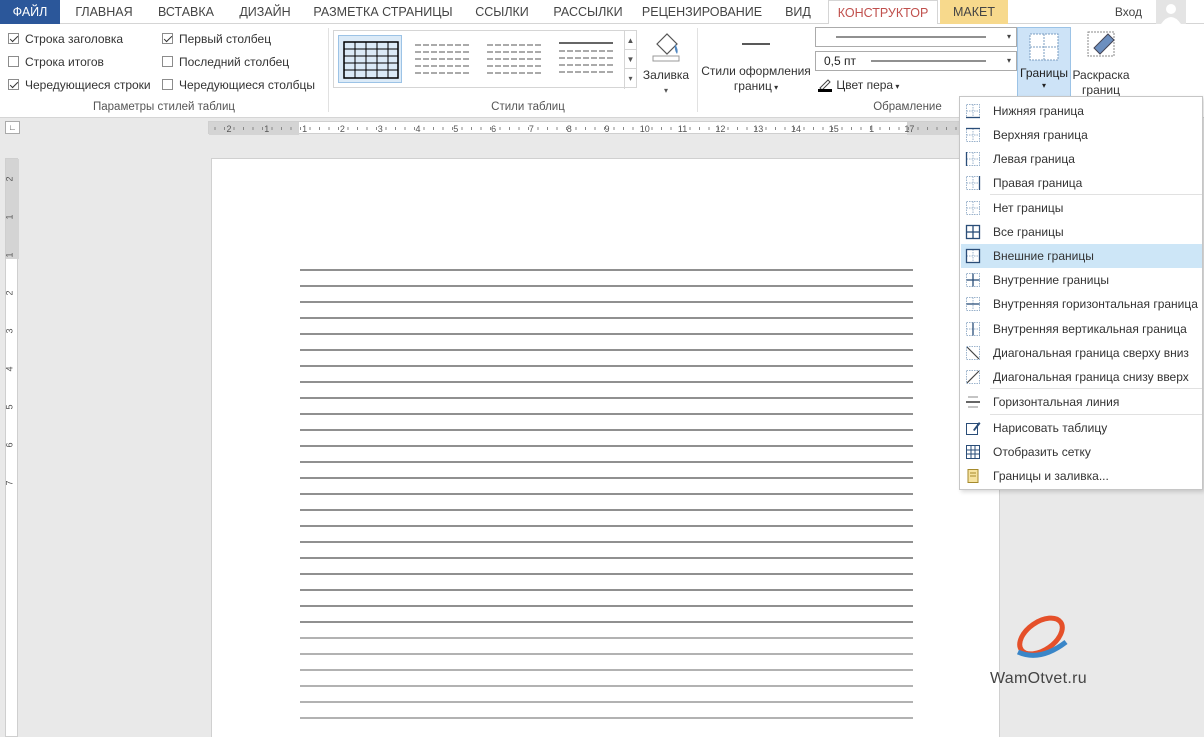 The height and width of the screenshot is (737, 1204). What do you see at coordinates (974, 12) in the screenshot?
I see `tab-maket: МАКЕТ` at bounding box center [974, 12].